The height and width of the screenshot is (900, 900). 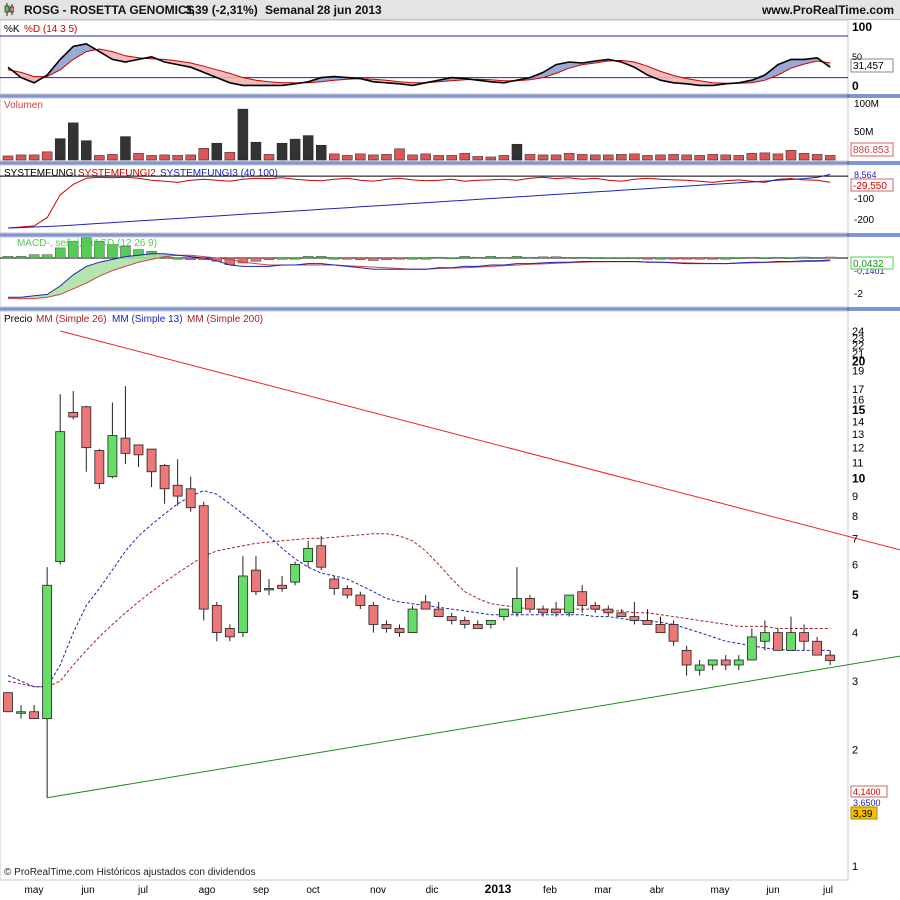 I want to click on price-tick-label: 5, so click(x=855, y=595).